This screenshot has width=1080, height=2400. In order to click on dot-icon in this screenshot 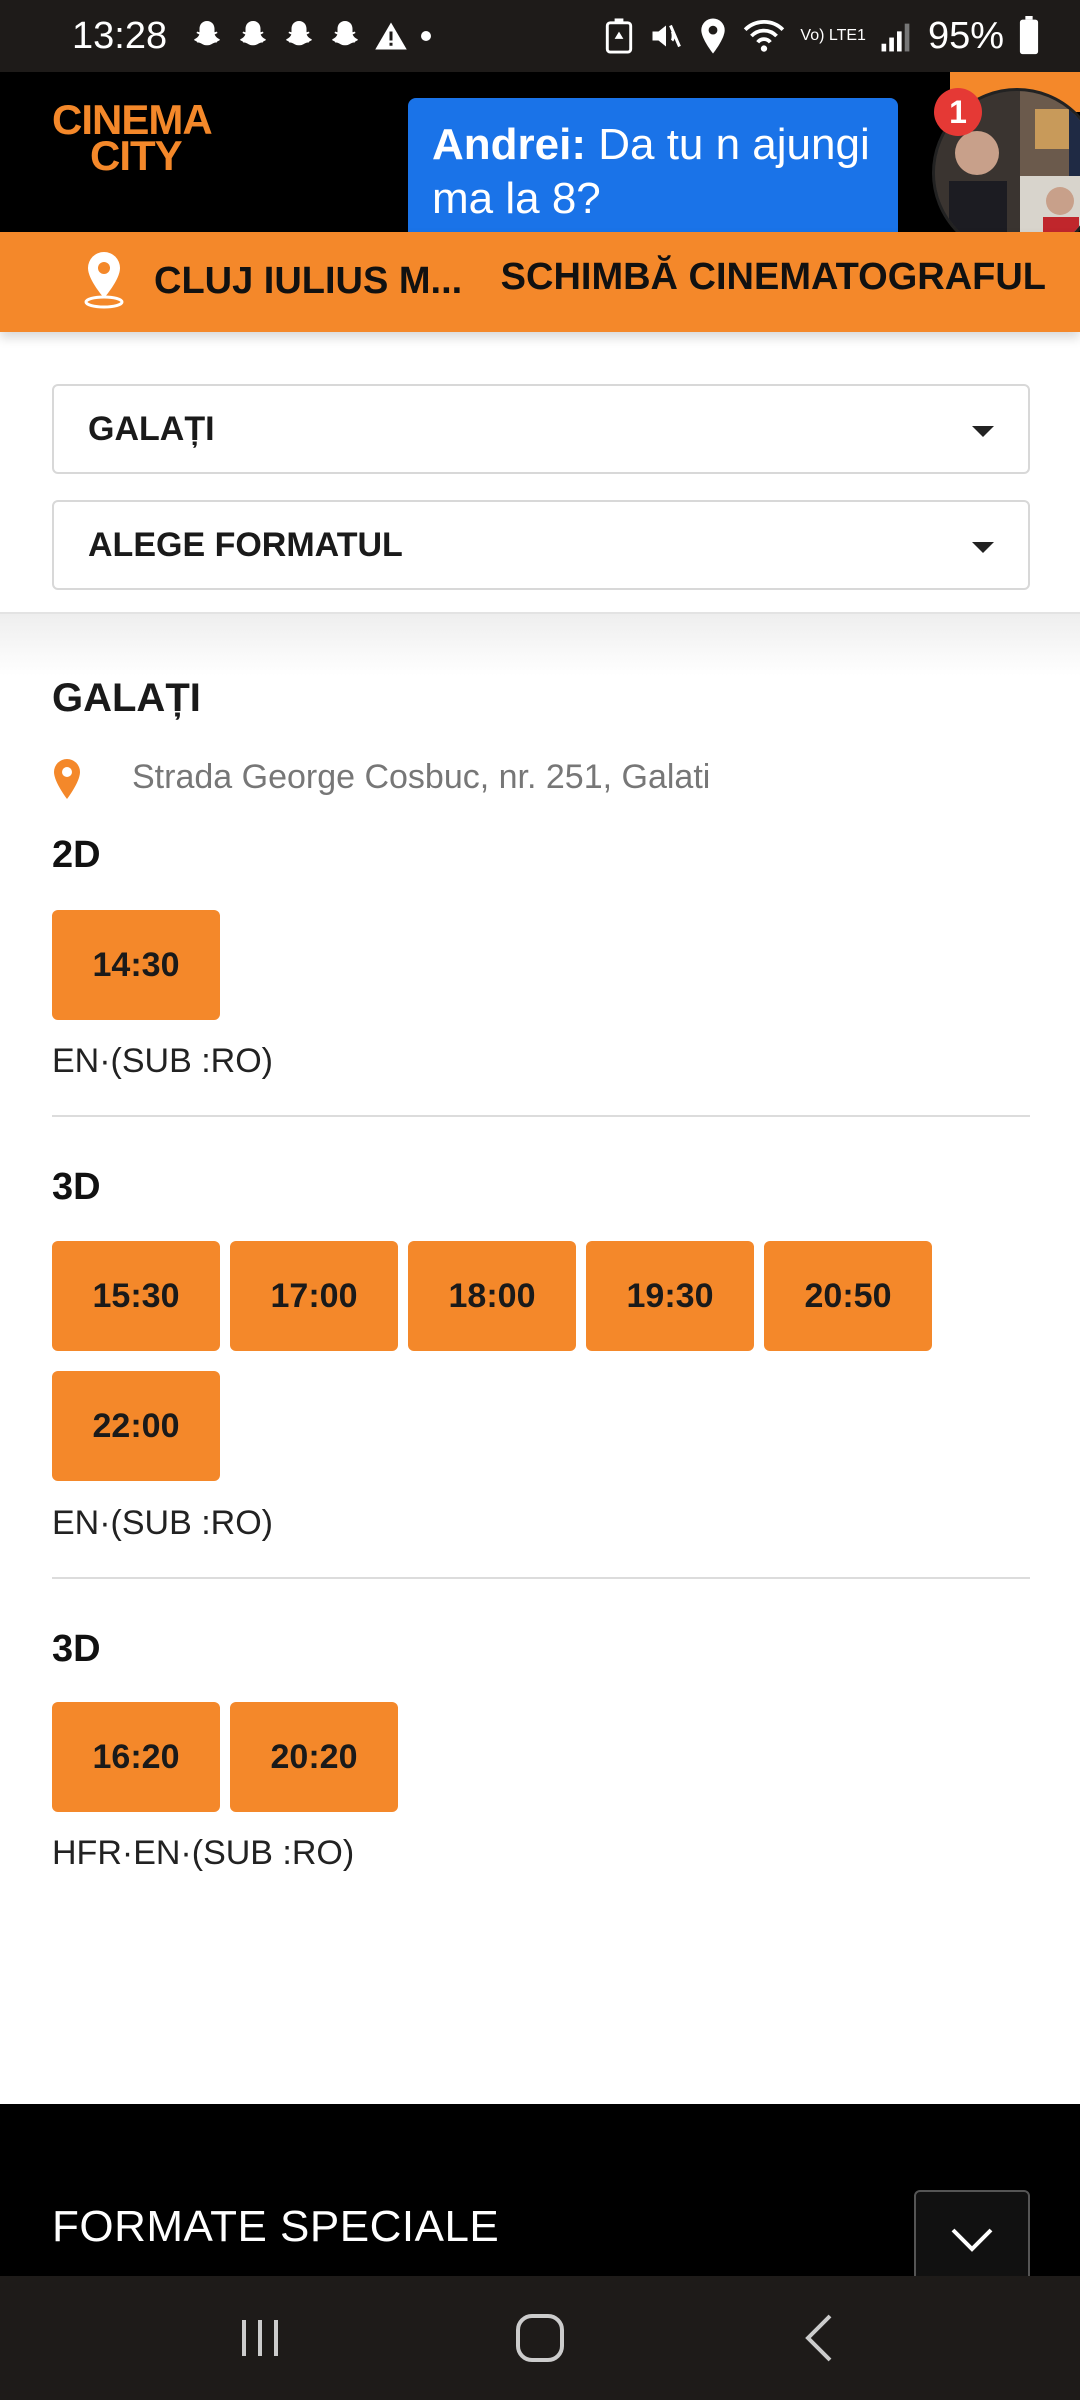, I will do `click(426, 36)`.